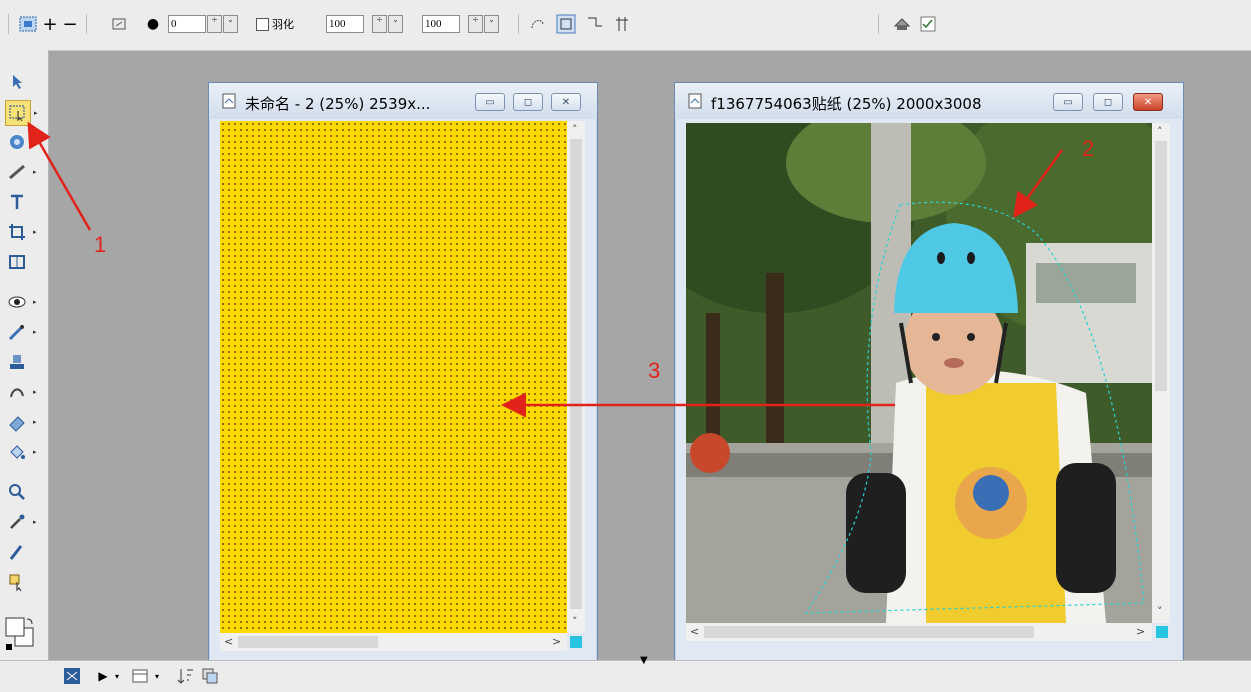 The height and width of the screenshot is (692, 1251). Describe the element at coordinates (654, 370) in the screenshot. I see `annotation-label-3: 3` at that location.